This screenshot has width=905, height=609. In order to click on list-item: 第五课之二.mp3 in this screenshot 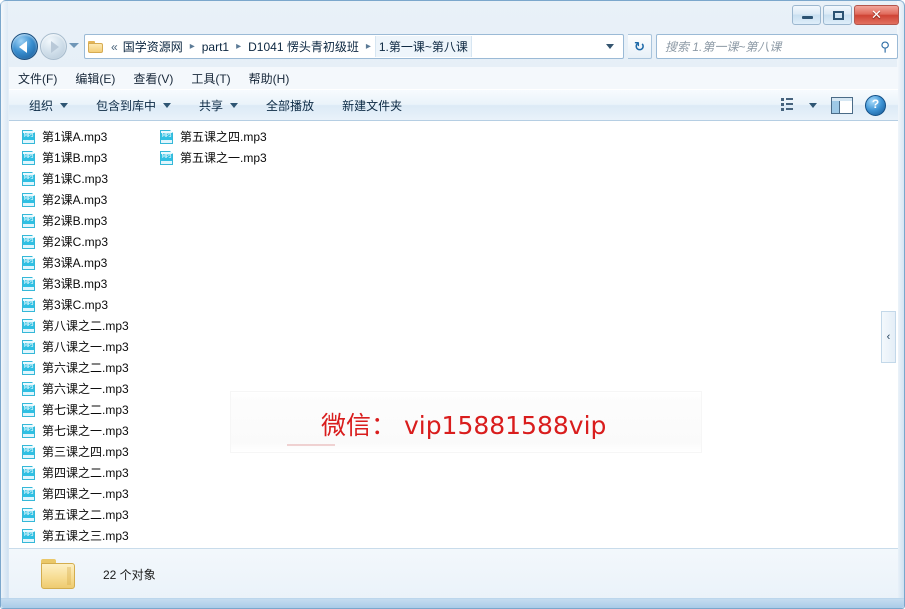, I will do `click(96, 514)`.